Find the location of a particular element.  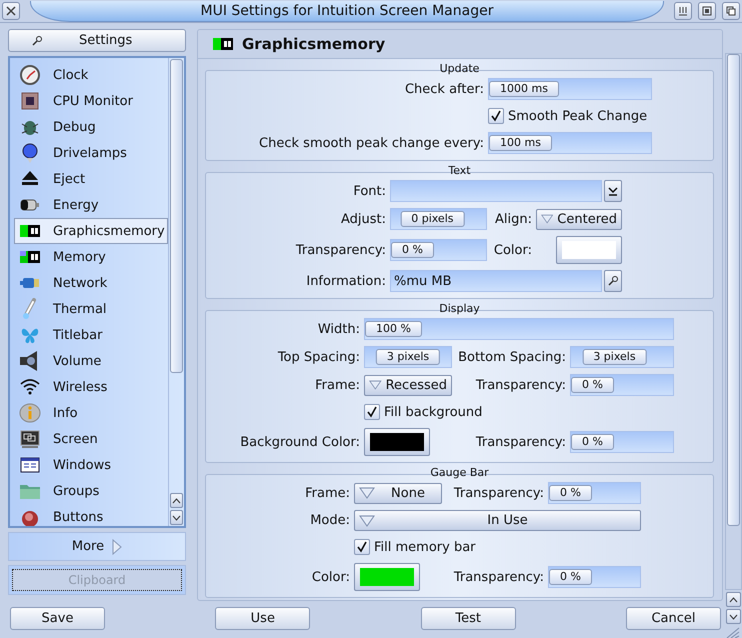

depth-icon is located at coordinates (731, 11).